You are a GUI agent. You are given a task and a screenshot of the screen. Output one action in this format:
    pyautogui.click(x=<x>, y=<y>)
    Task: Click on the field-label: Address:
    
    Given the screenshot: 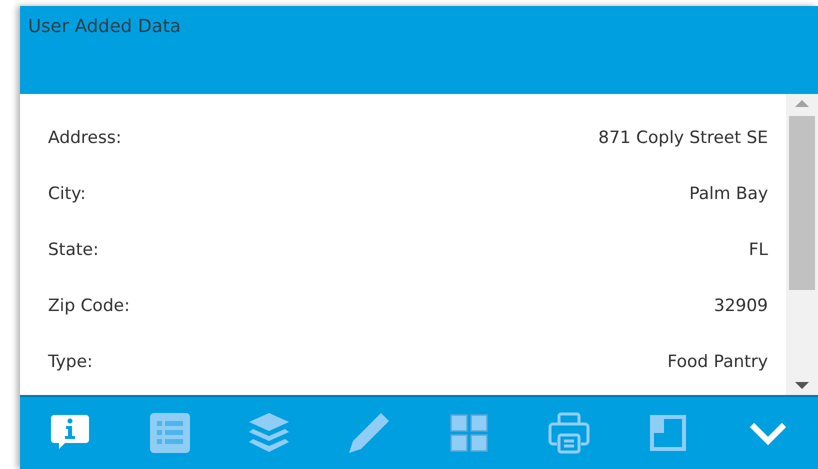 What is the action you would take?
    pyautogui.click(x=85, y=138)
    